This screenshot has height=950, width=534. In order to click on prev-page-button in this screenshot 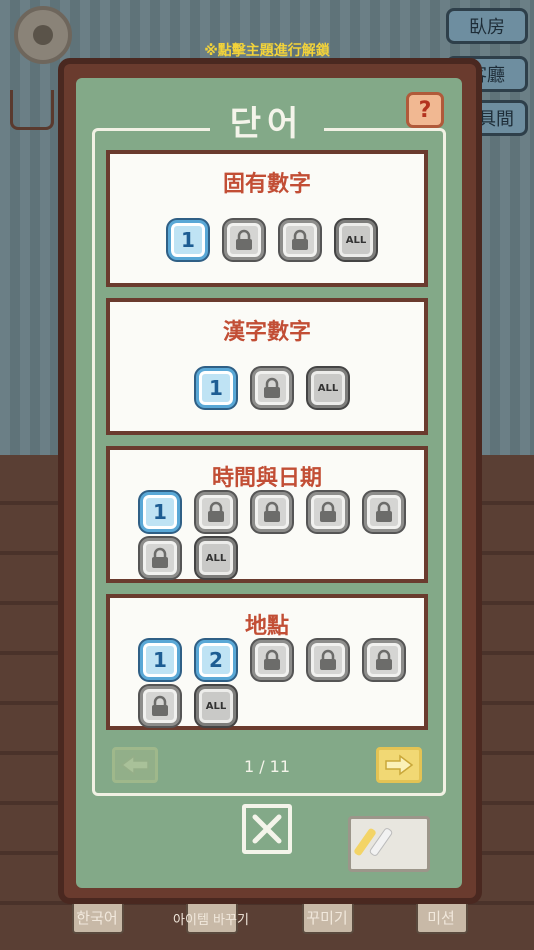, I will do `click(135, 765)`.